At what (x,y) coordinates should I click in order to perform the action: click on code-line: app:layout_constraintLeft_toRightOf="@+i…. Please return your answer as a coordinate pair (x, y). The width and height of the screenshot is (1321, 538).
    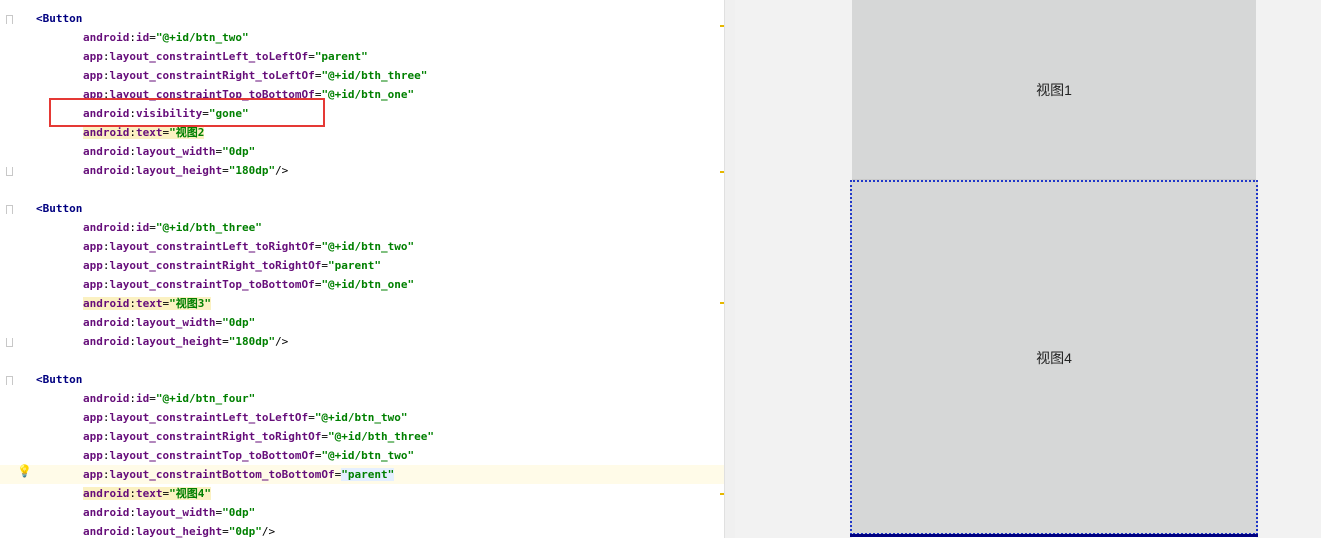
    Looking at the image, I should click on (362, 246).